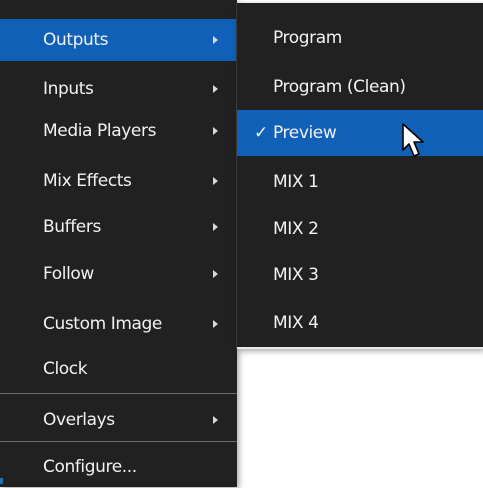 This screenshot has height=488, width=483. I want to click on menu-item-inputs: Inputs, so click(118, 89).